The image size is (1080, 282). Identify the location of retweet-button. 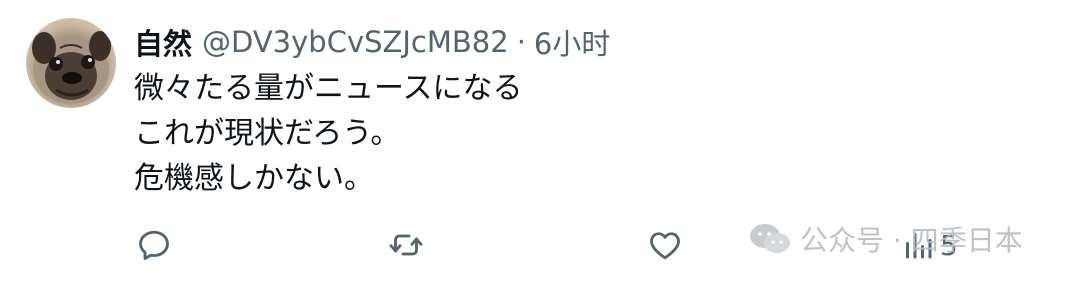
(406, 245).